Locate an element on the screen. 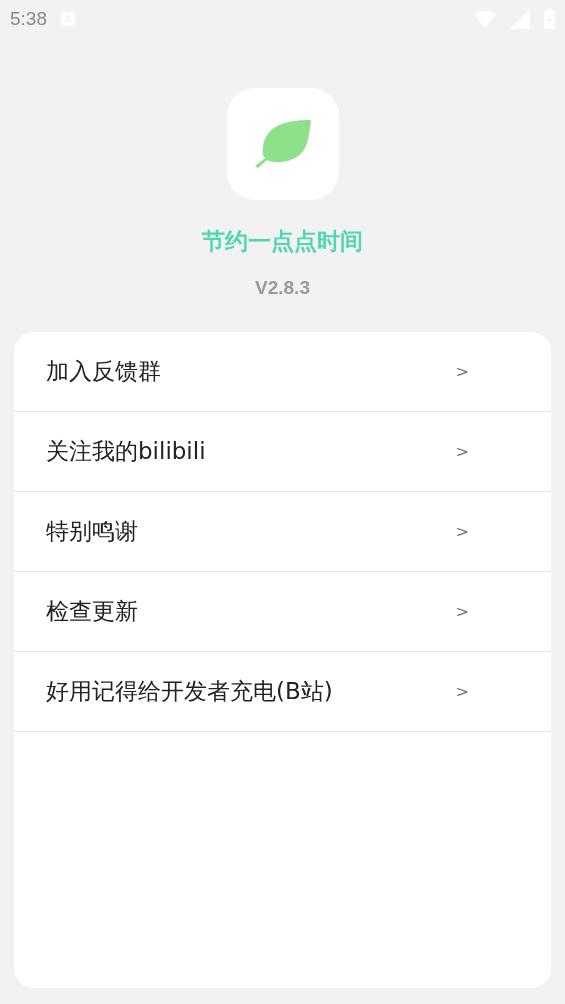 The height and width of the screenshot is (1004, 565). menu-item: 加入反馈群 > is located at coordinates (282, 372).